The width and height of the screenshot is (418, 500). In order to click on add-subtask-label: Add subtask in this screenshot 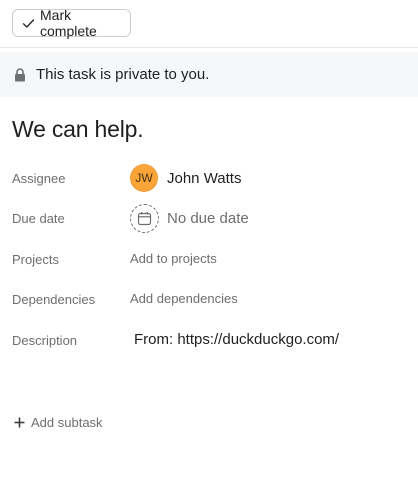, I will do `click(67, 422)`.